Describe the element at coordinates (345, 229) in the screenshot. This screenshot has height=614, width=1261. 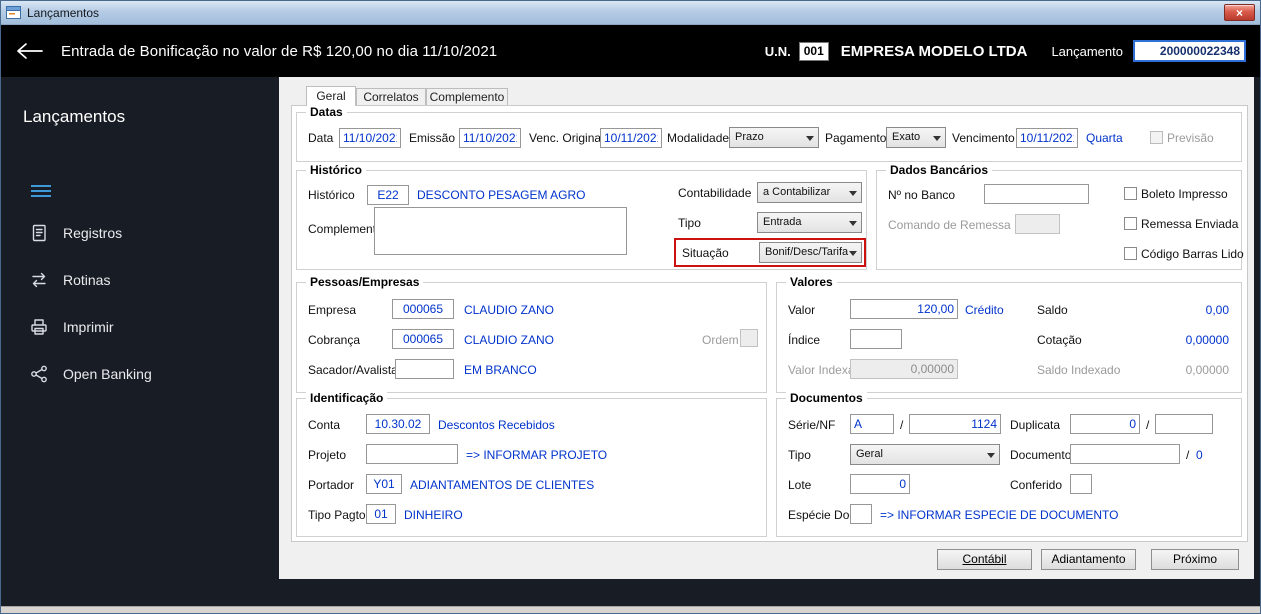
I see `complemento-label: Complemento` at that location.